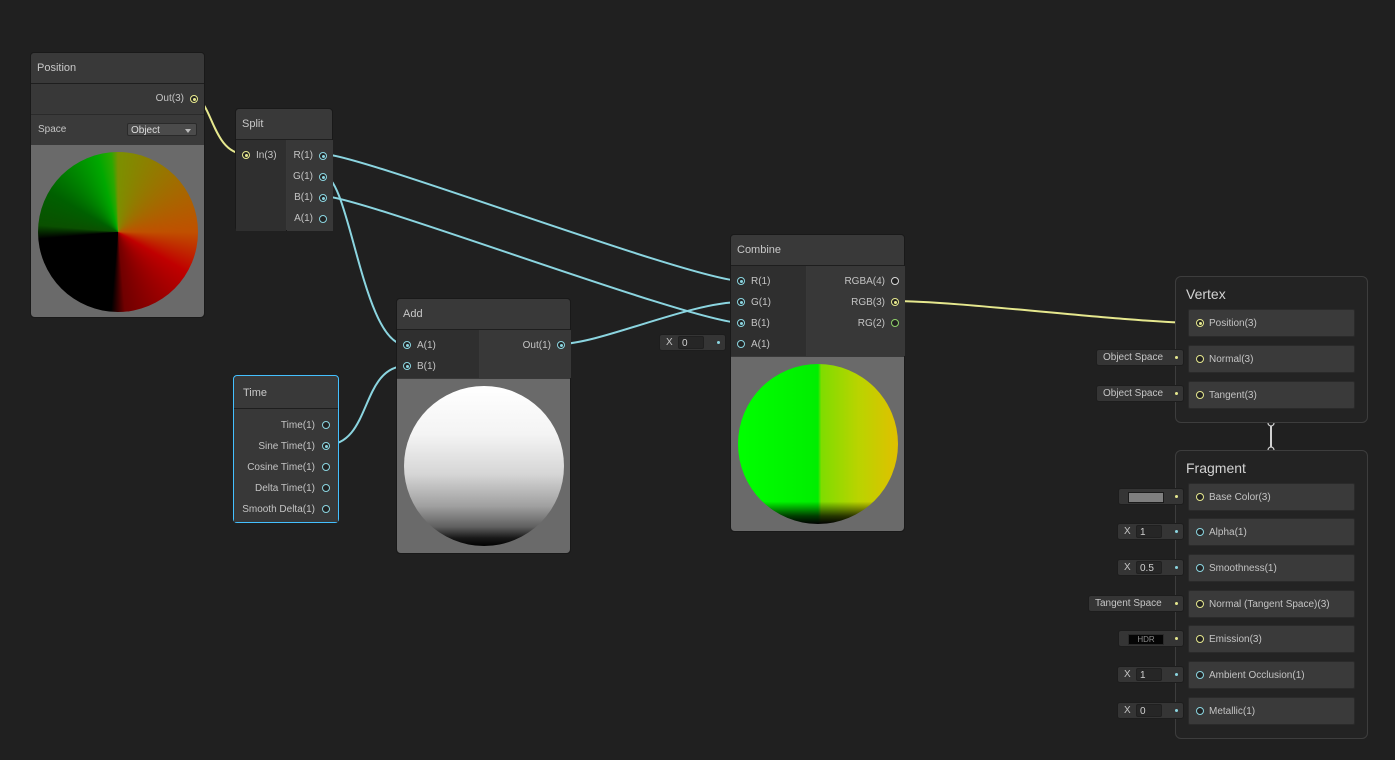  Describe the element at coordinates (817, 250) in the screenshot. I see `node-header: Combine` at that location.